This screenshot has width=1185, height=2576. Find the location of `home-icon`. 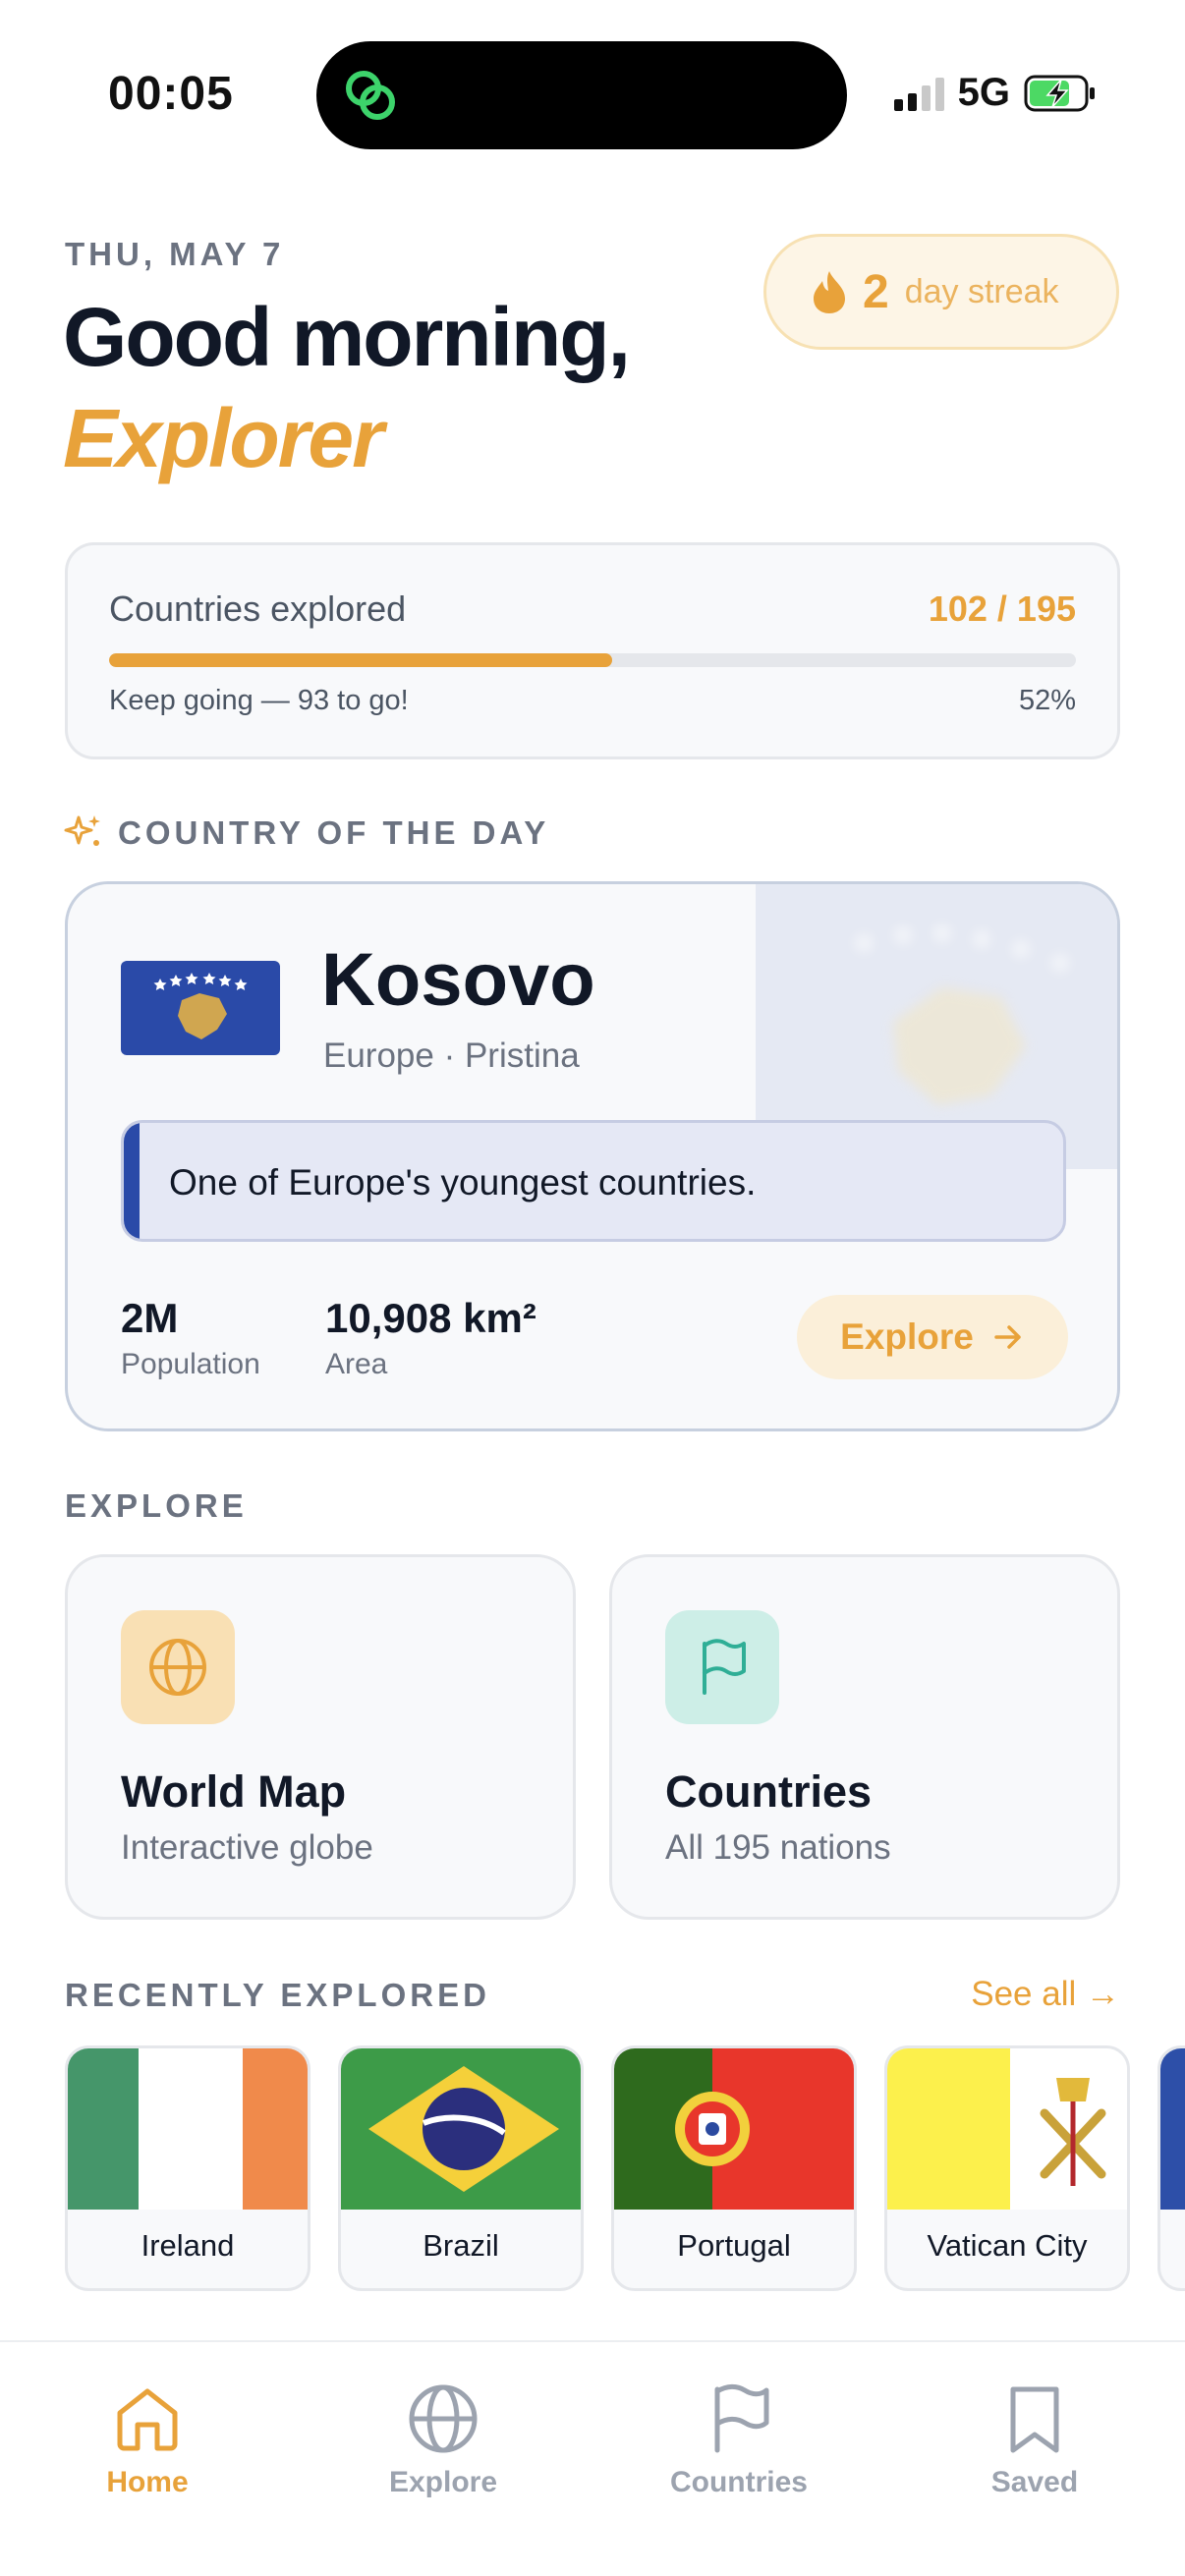

home-icon is located at coordinates (148, 2419).